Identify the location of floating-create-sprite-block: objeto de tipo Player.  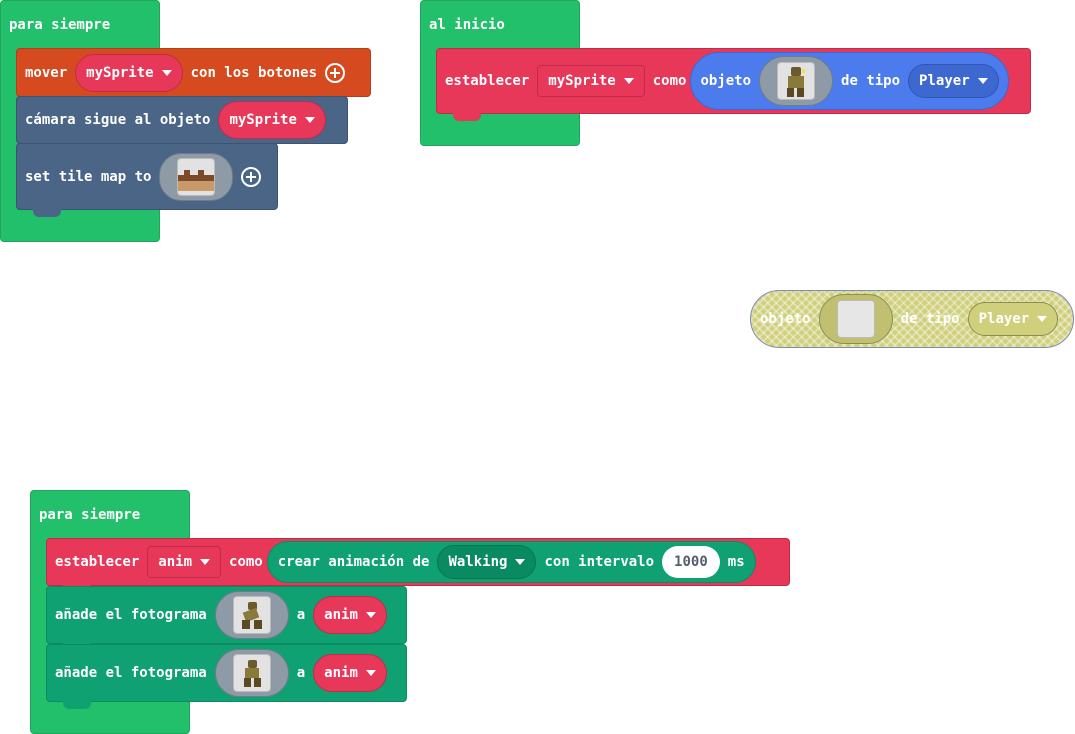
(912, 319).